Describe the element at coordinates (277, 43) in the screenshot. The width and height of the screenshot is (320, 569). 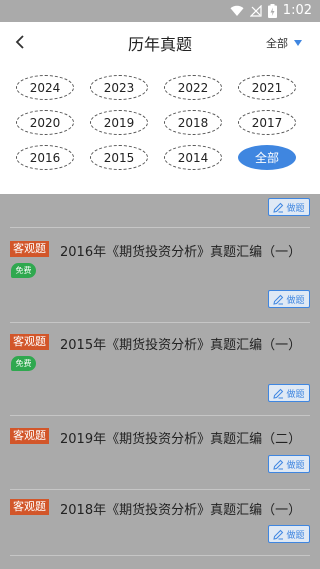
I see `year-filter-label: 全部` at that location.